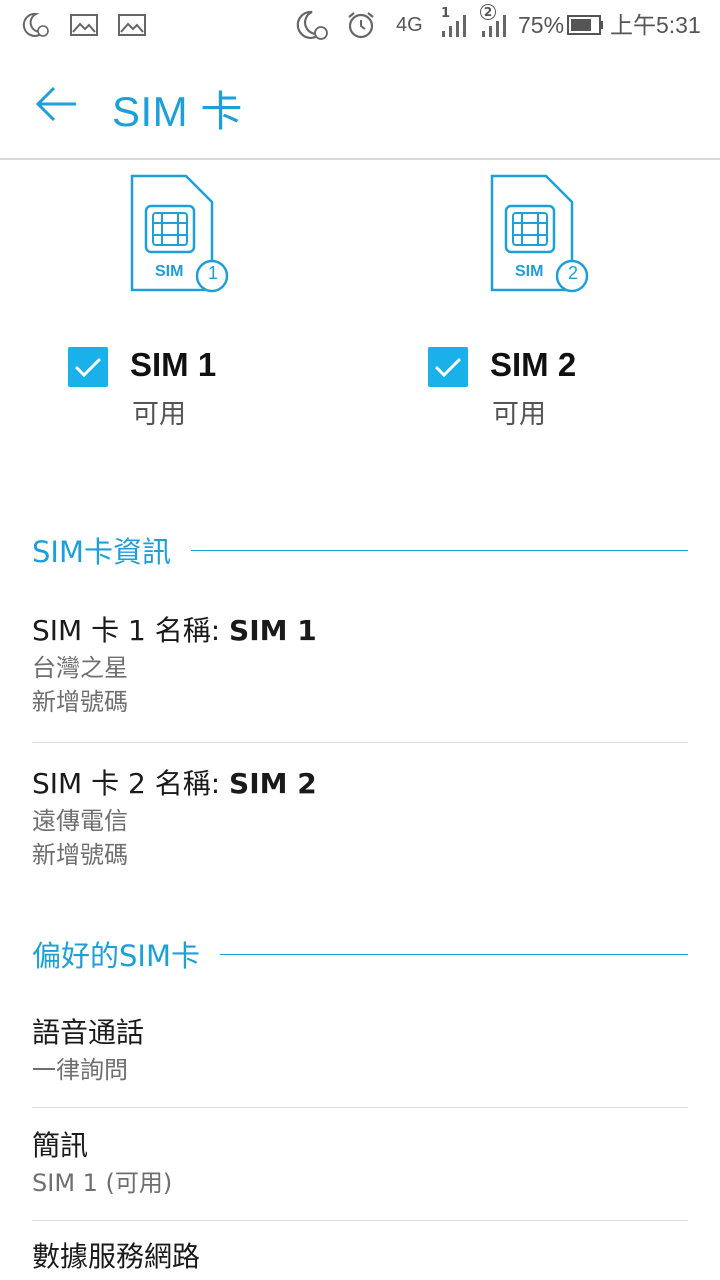 This screenshot has width=720, height=1280. I want to click on preferred-sim-section-title: 偏好的SIM卡, so click(116, 956).